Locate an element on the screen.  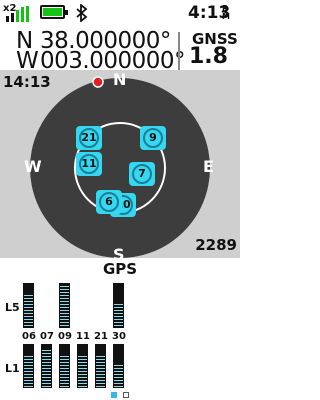
satellite-number: 06 is located at coordinates (29, 336).